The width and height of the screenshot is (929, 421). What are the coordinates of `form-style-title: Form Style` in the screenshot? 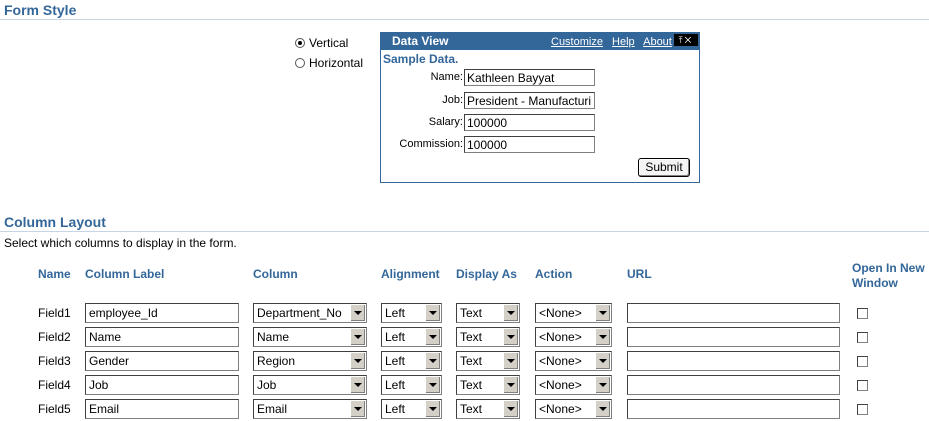 It's located at (40, 10).